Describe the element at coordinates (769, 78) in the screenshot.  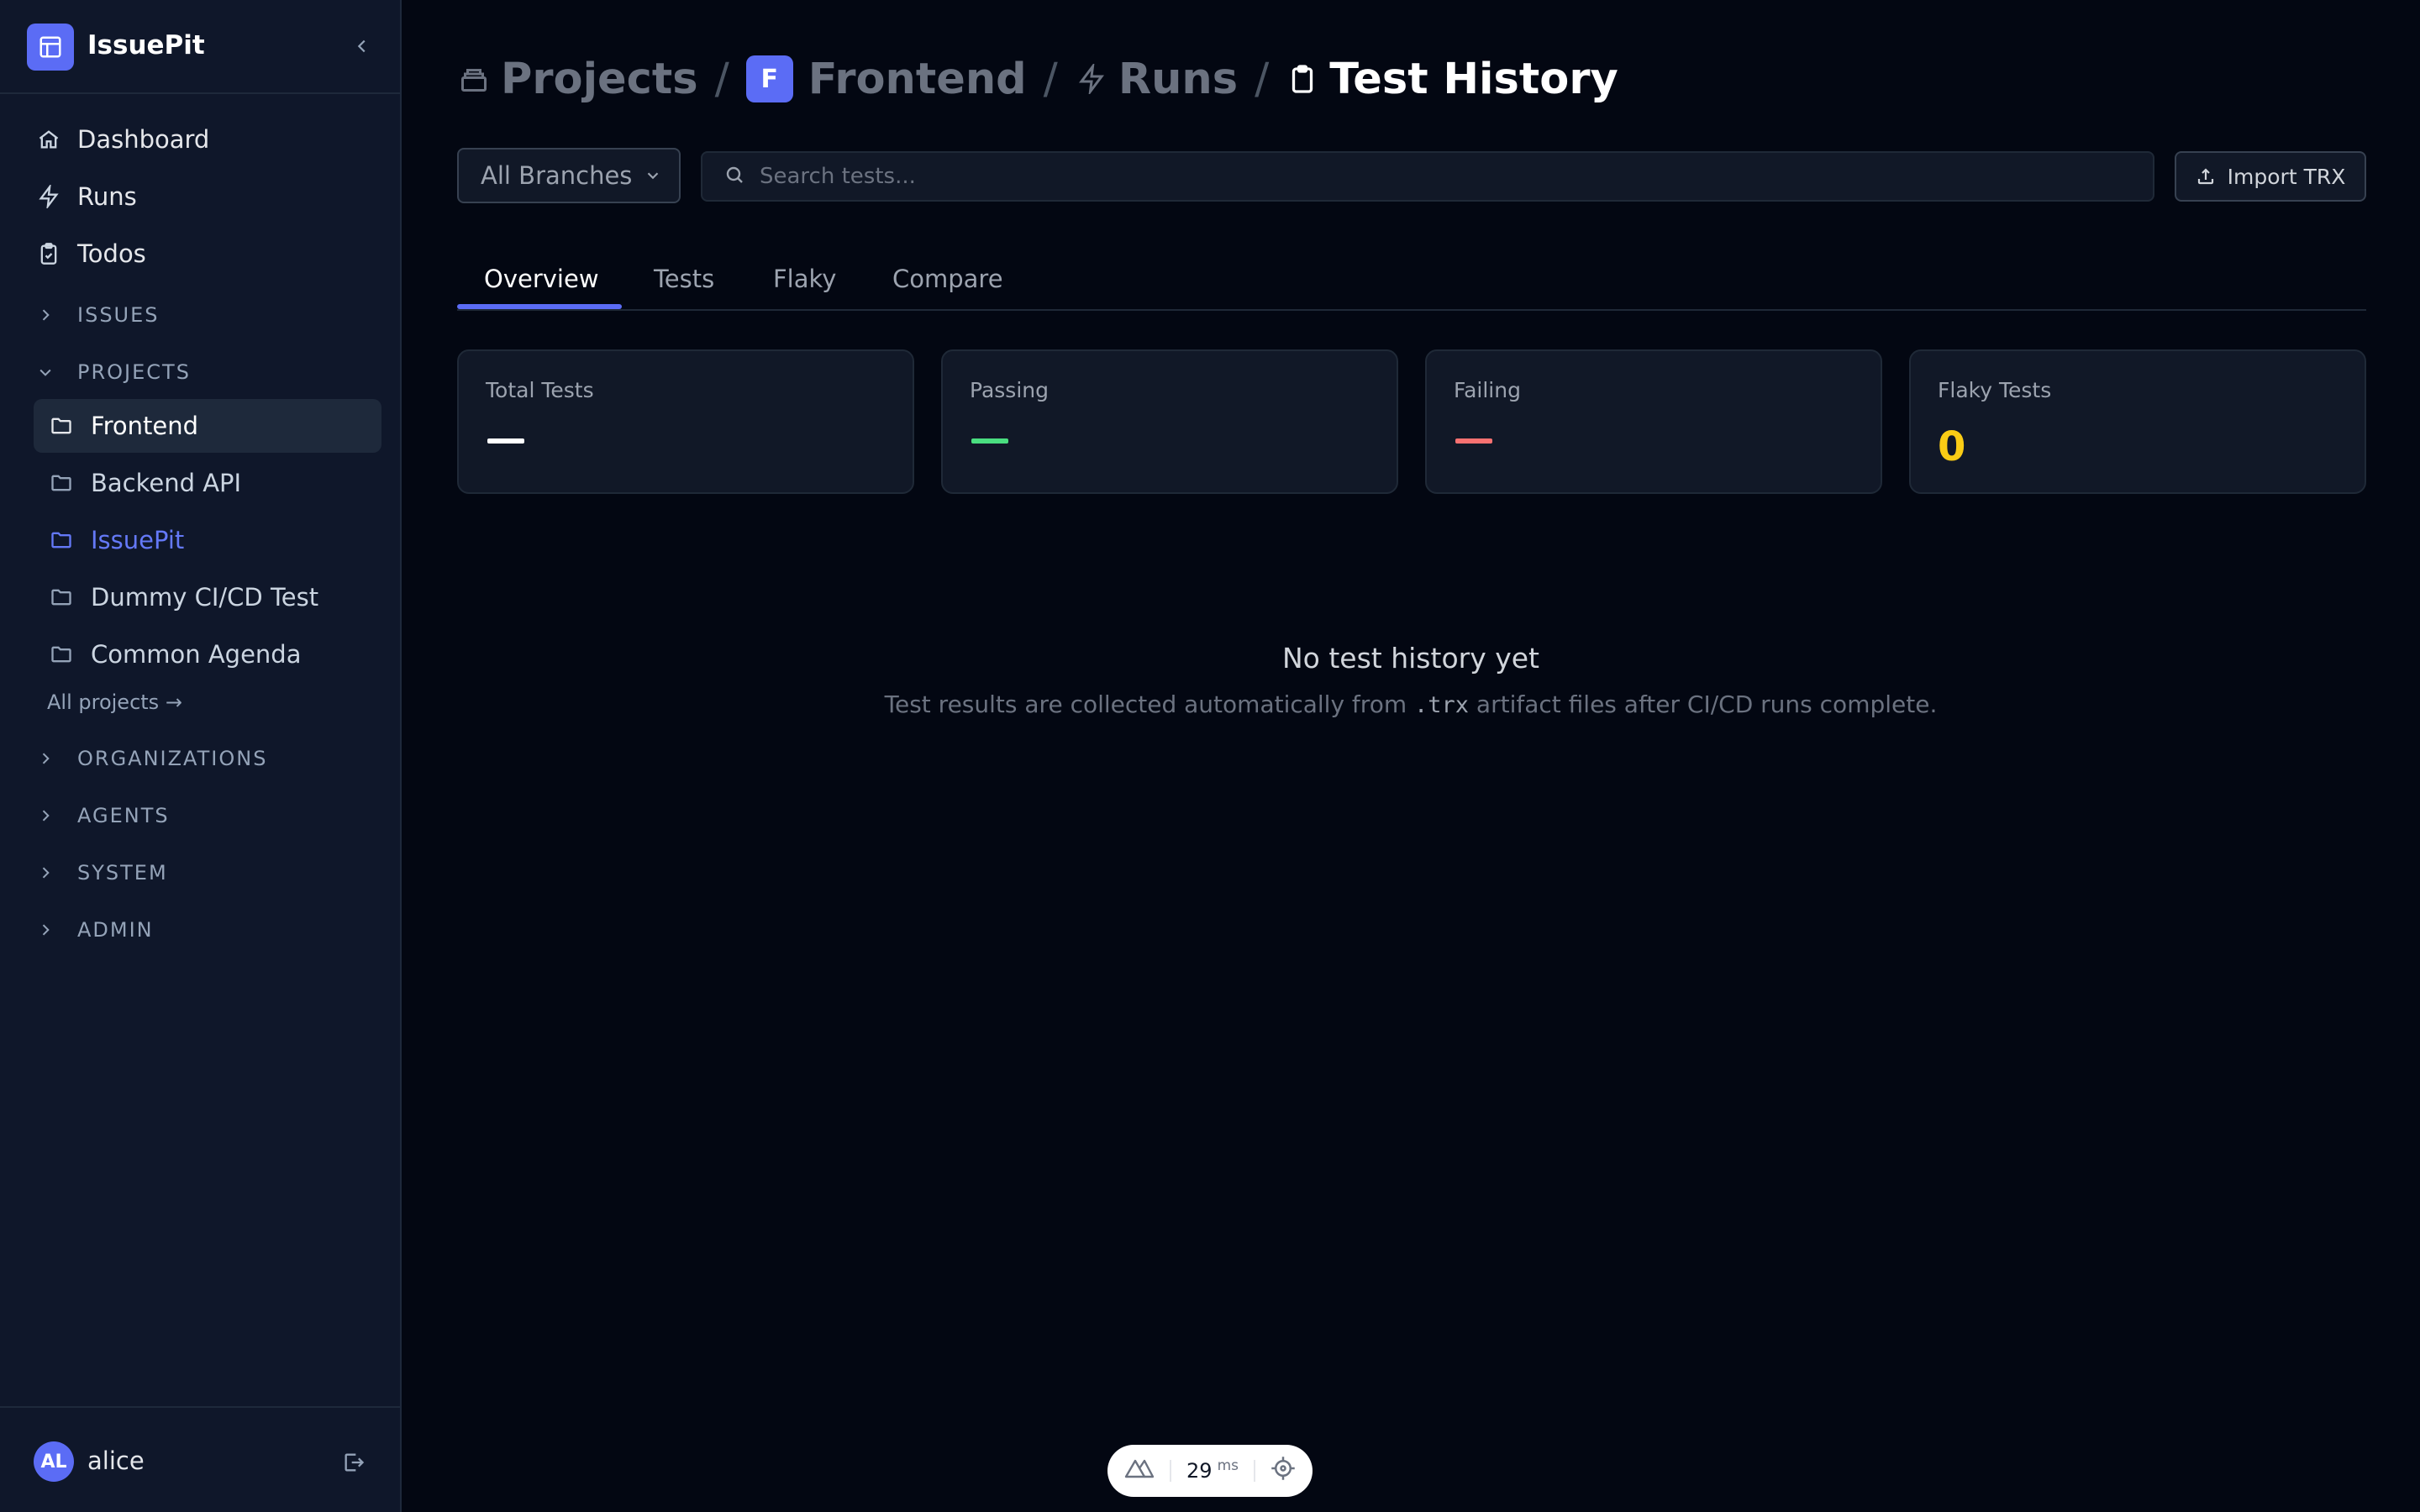
I see `project-badge: F` at that location.